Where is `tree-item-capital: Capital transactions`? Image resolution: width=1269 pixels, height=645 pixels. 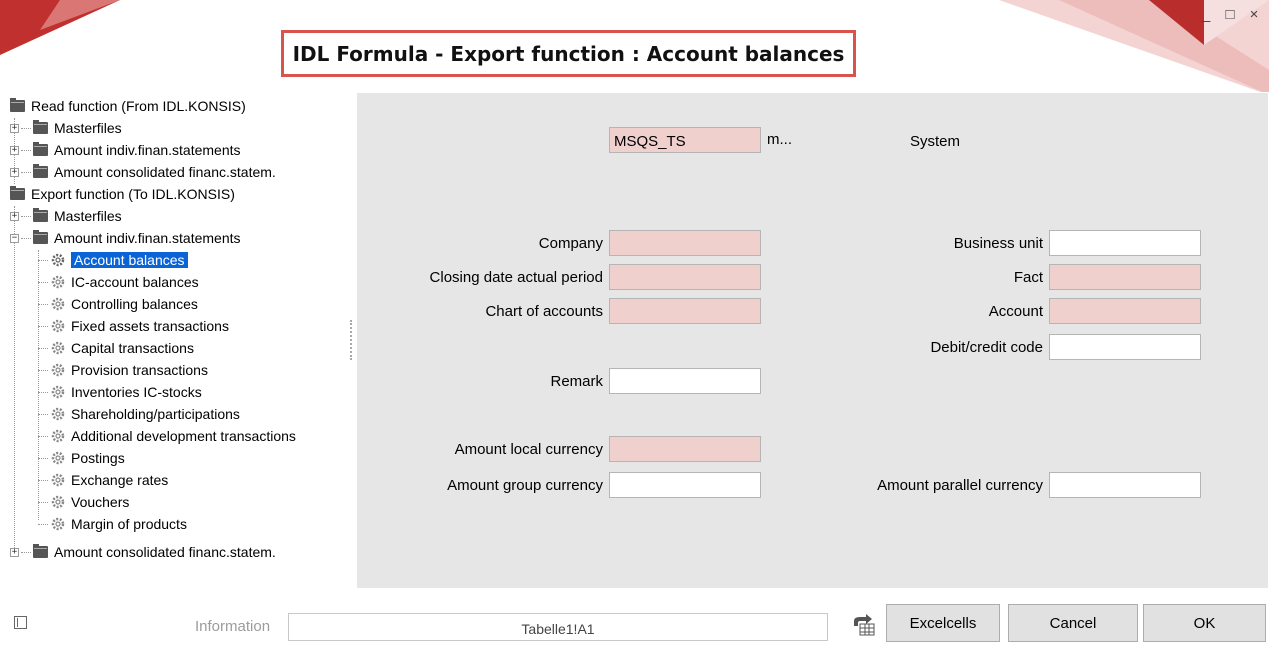 tree-item-capital: Capital transactions is located at coordinates (116, 348).